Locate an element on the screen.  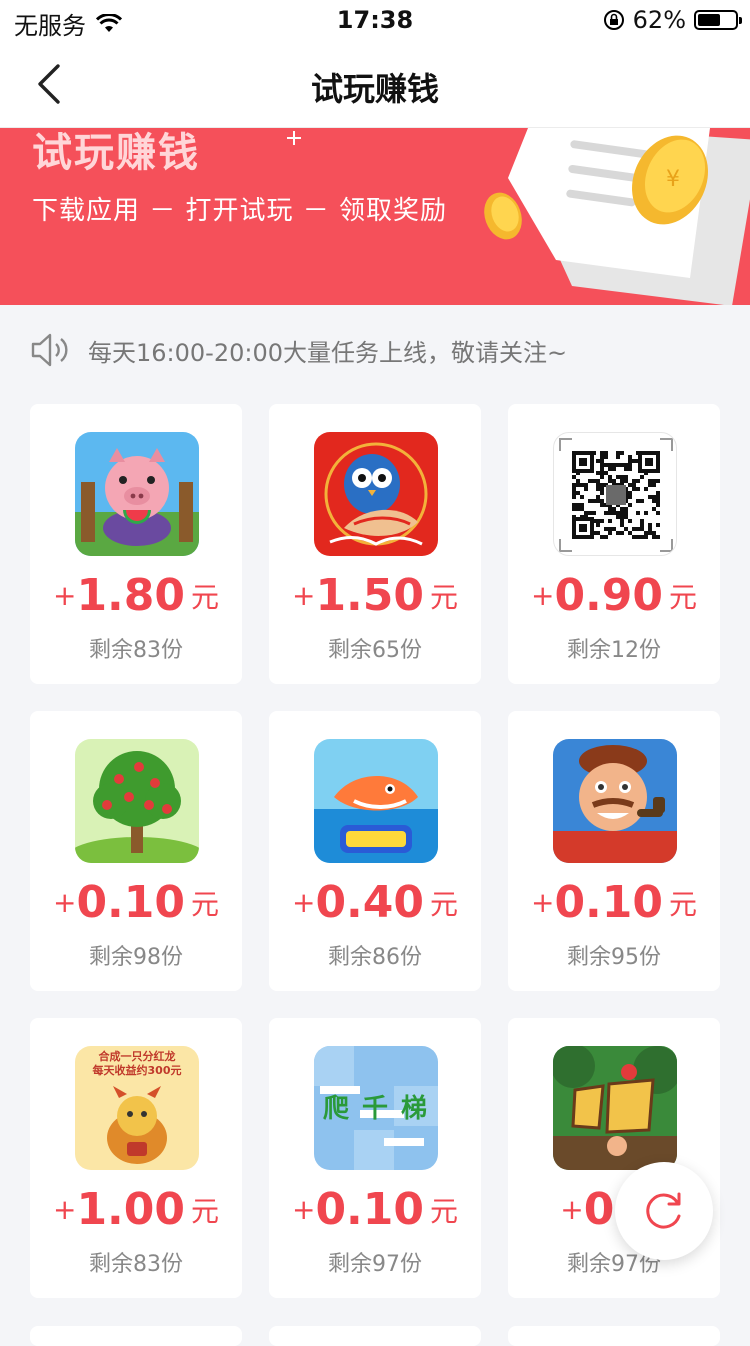
task-card: +1.80 元 剩余83份 is located at coordinates (136, 544).